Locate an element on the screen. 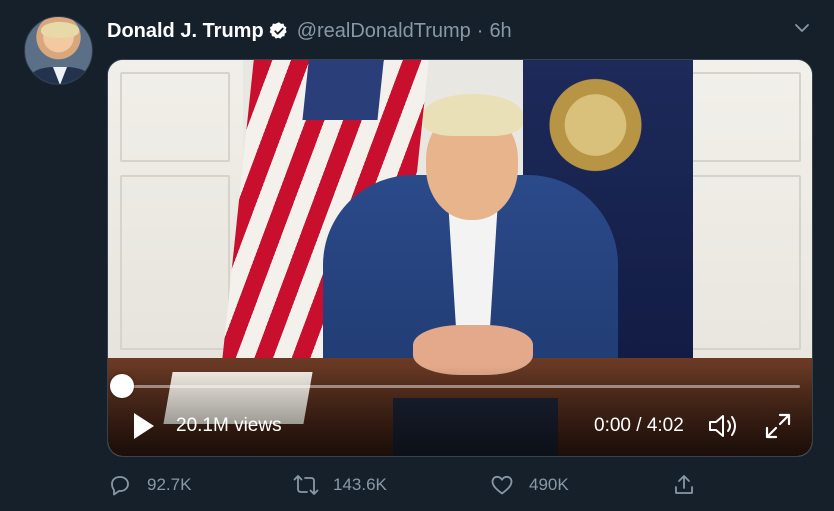 The image size is (834, 511). share-button is located at coordinates (691, 485).